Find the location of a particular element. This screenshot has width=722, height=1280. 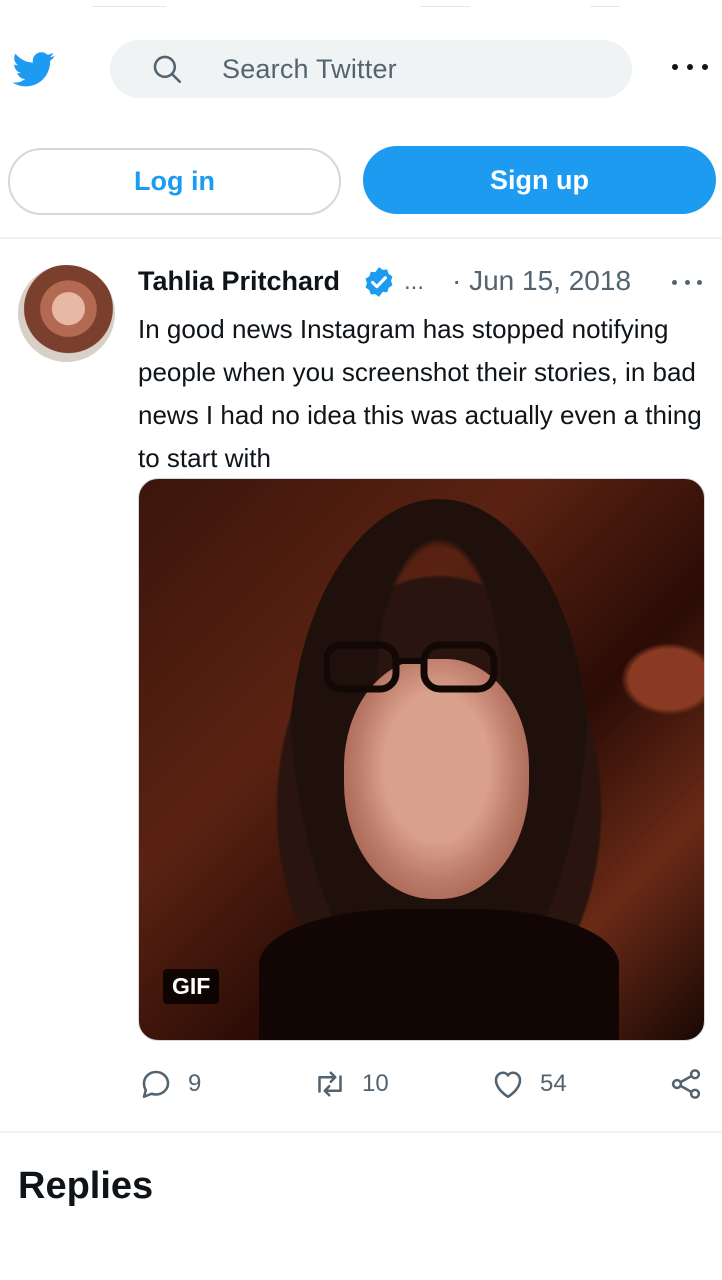

search-icon is located at coordinates (167, 69).